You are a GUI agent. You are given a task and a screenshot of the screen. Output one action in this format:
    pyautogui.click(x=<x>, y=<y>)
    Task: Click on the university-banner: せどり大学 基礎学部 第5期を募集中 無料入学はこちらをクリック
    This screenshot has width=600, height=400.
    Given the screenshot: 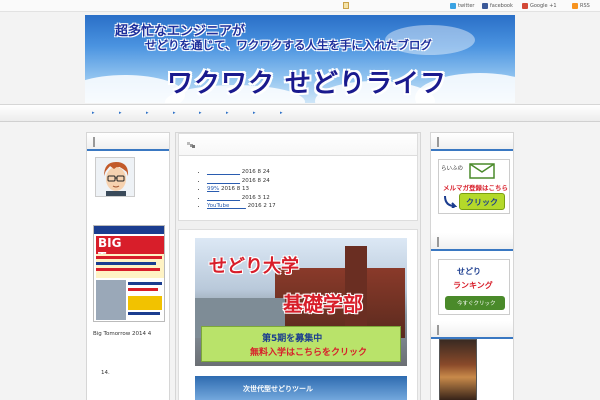 What is the action you would take?
    pyautogui.click(x=301, y=302)
    